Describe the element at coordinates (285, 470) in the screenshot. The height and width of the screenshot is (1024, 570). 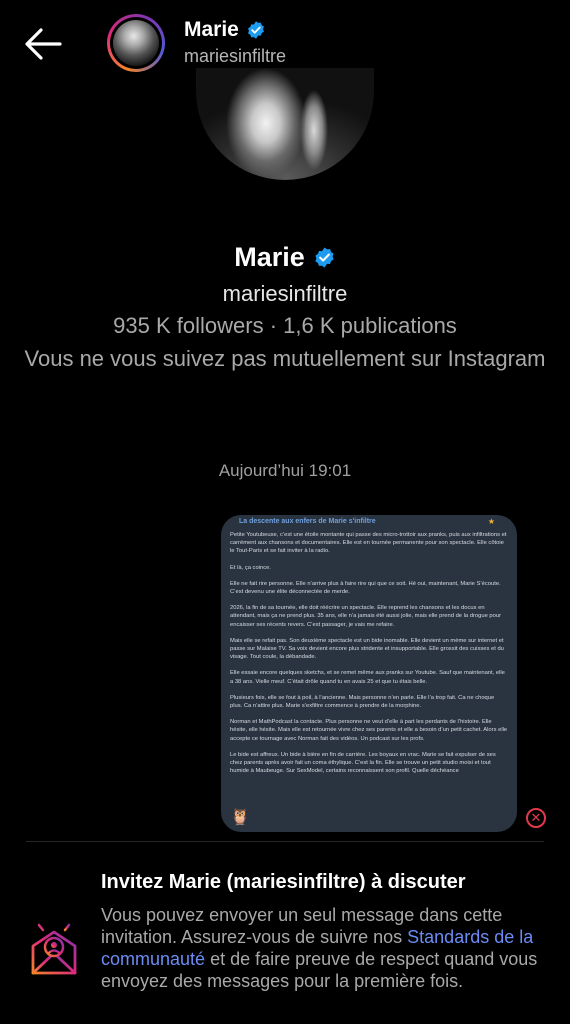
I see `message-timestamp: Aujourd’hui 19:01` at that location.